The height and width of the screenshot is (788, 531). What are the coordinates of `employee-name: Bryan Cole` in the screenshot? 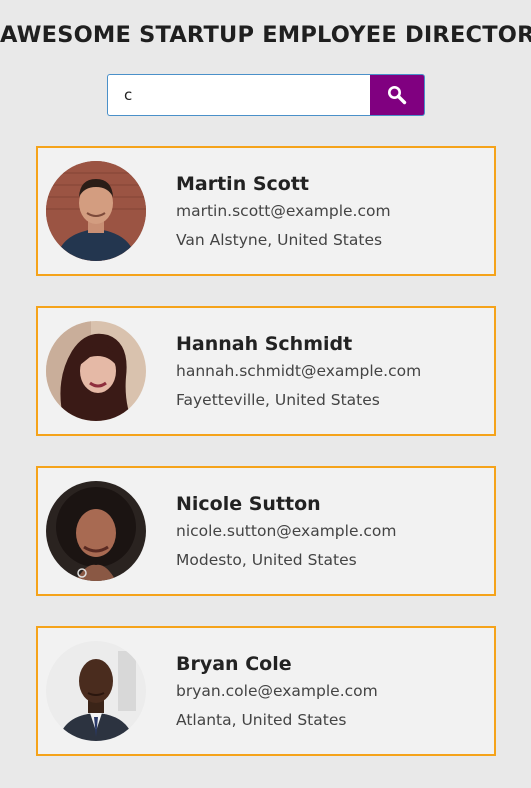 It's located at (234, 664).